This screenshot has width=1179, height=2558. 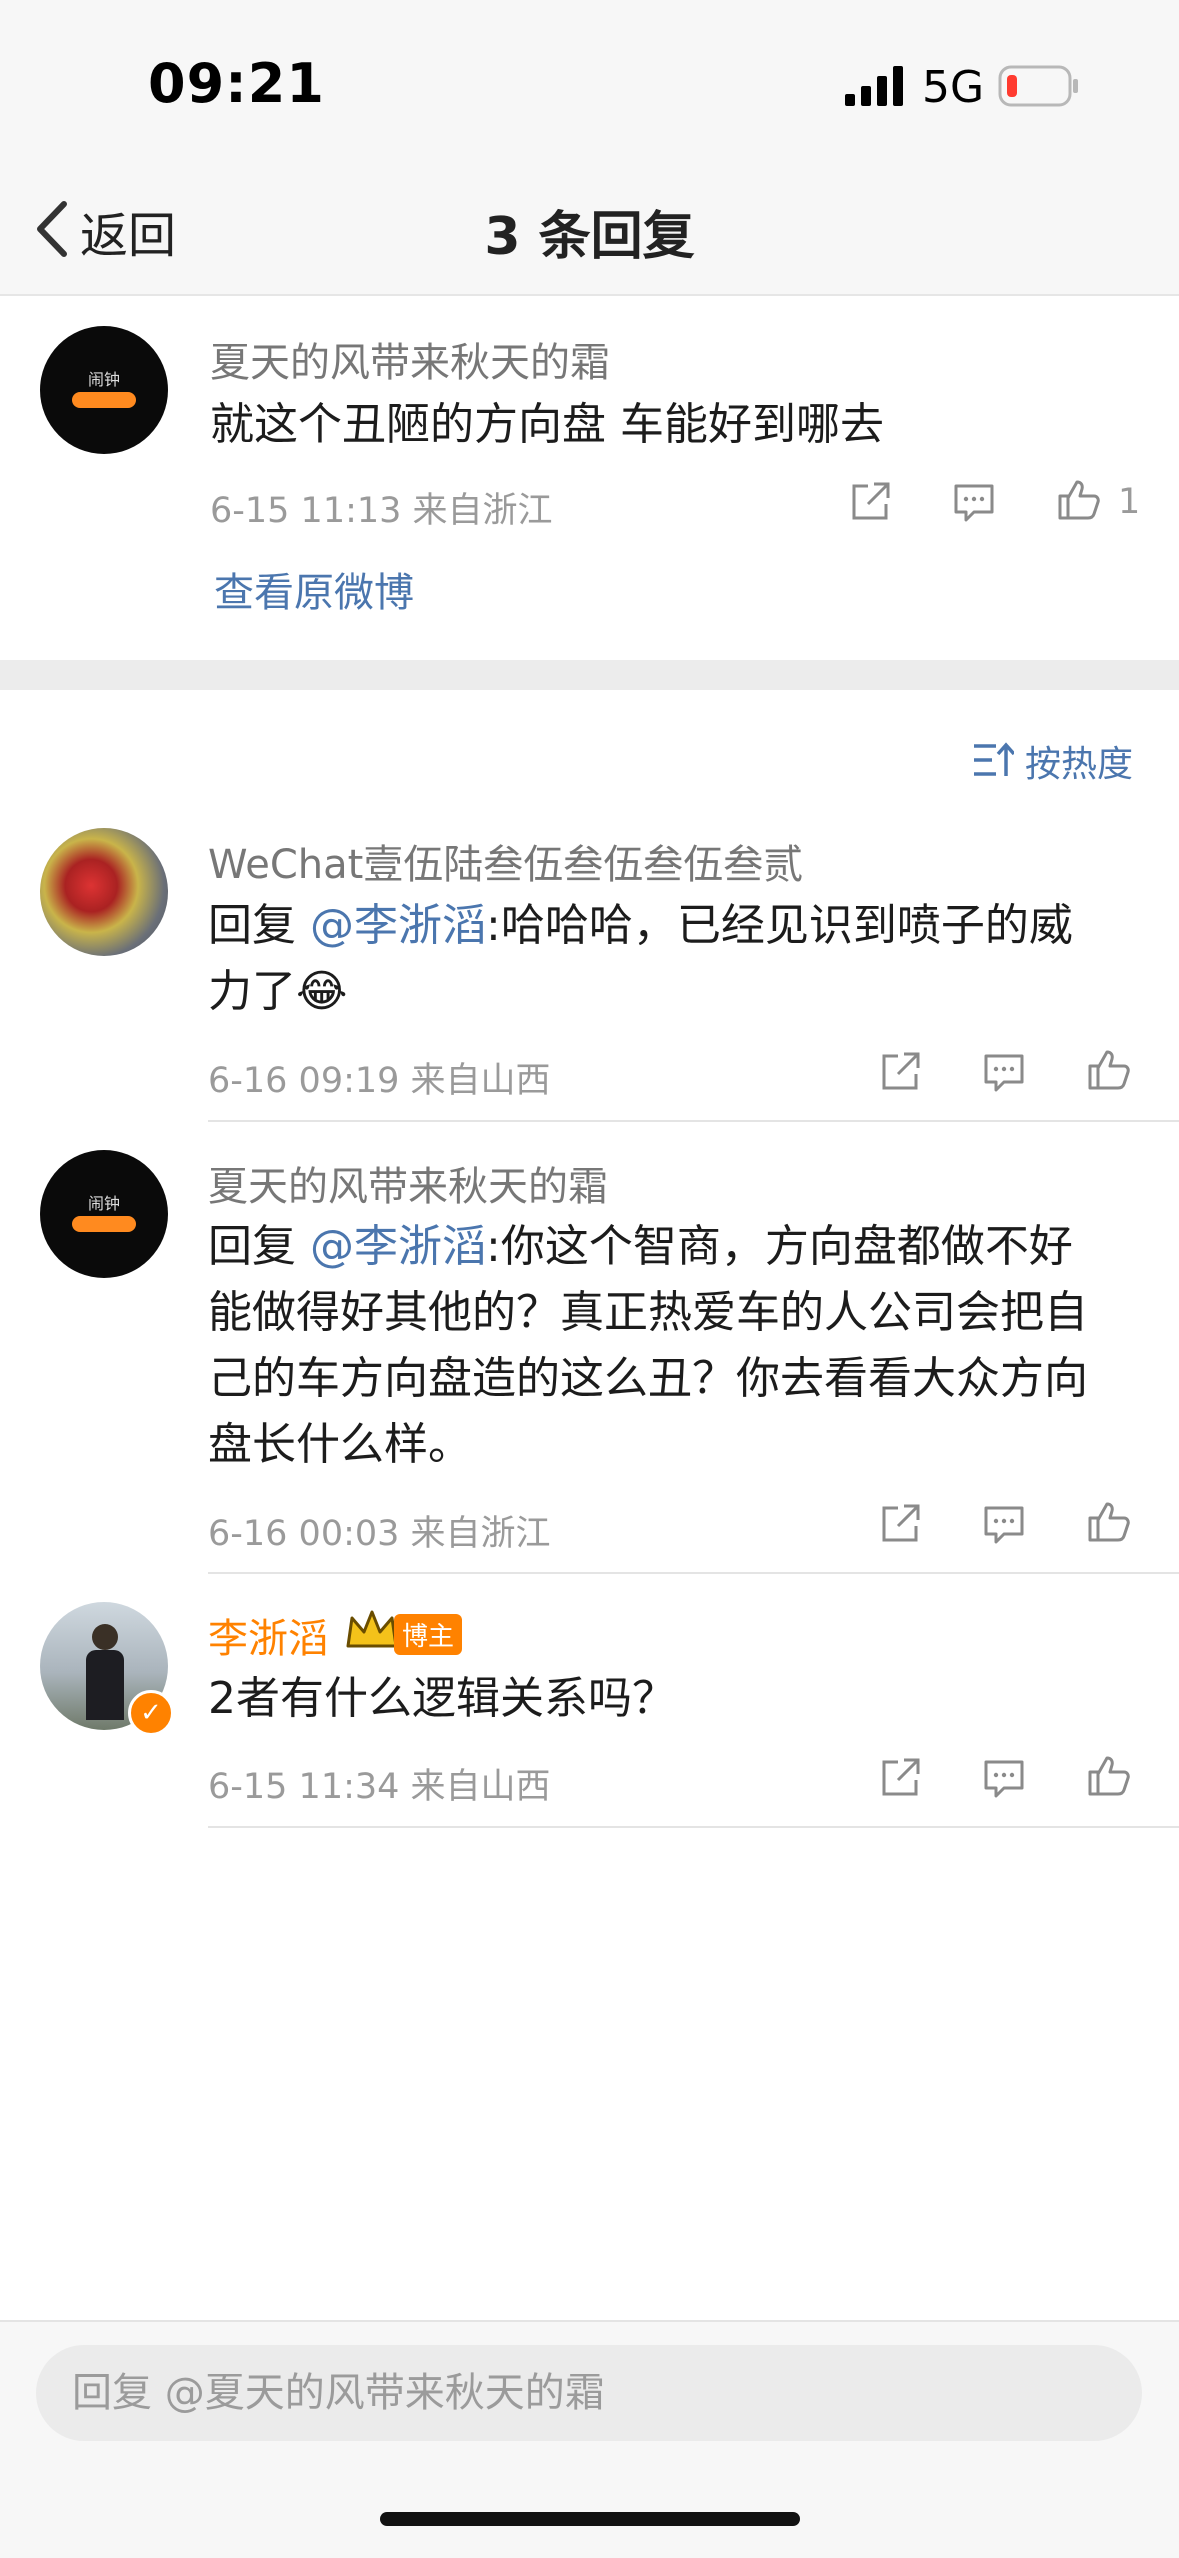 I want to click on username: WeChat壹伍陆叁伍叁伍叁伍叁贰, so click(x=505, y=861).